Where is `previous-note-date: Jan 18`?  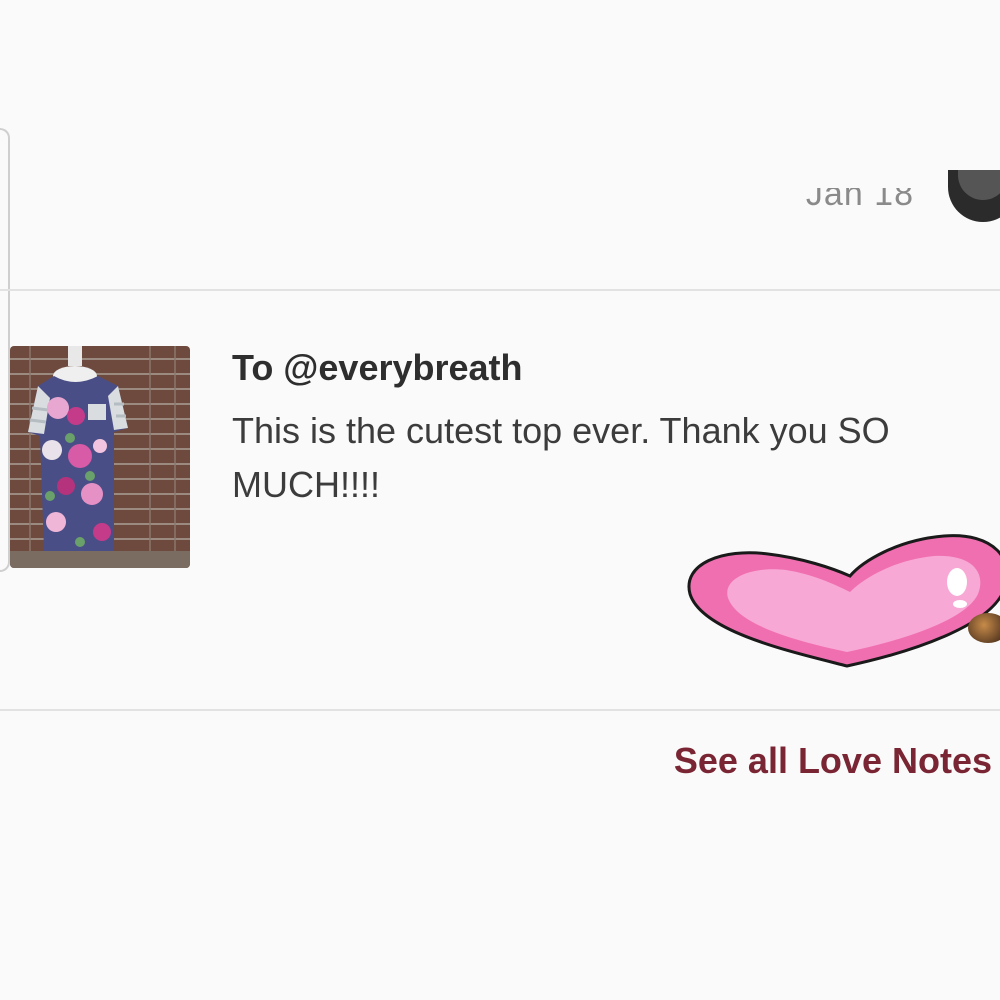 previous-note-date: Jan 18 is located at coordinates (859, 199).